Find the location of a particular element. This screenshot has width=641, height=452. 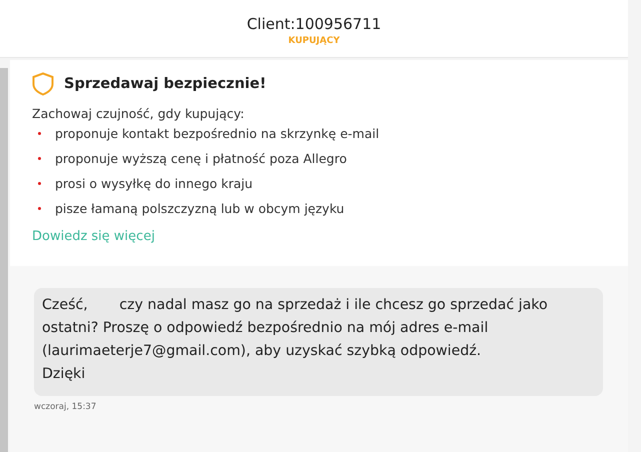

safety-title: Sprzedawaj bezpiecznie! is located at coordinates (165, 84).